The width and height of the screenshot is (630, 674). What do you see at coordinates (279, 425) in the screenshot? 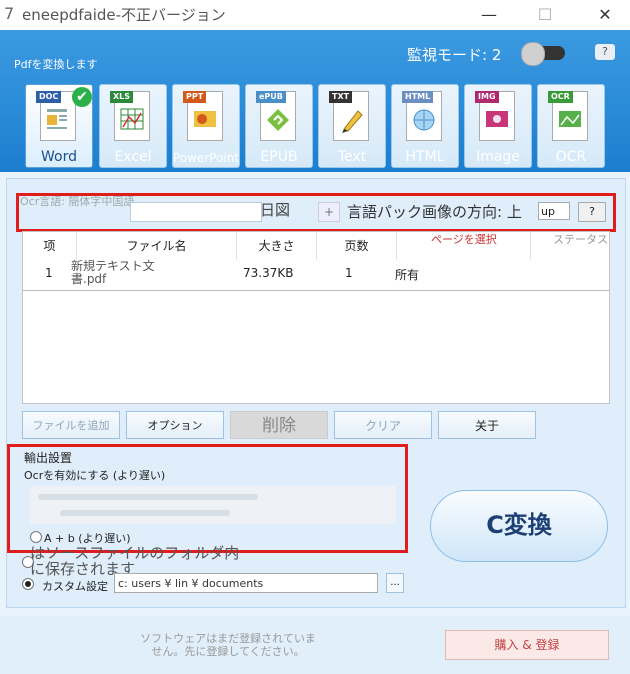
I see `delete-button: 削除` at bounding box center [279, 425].